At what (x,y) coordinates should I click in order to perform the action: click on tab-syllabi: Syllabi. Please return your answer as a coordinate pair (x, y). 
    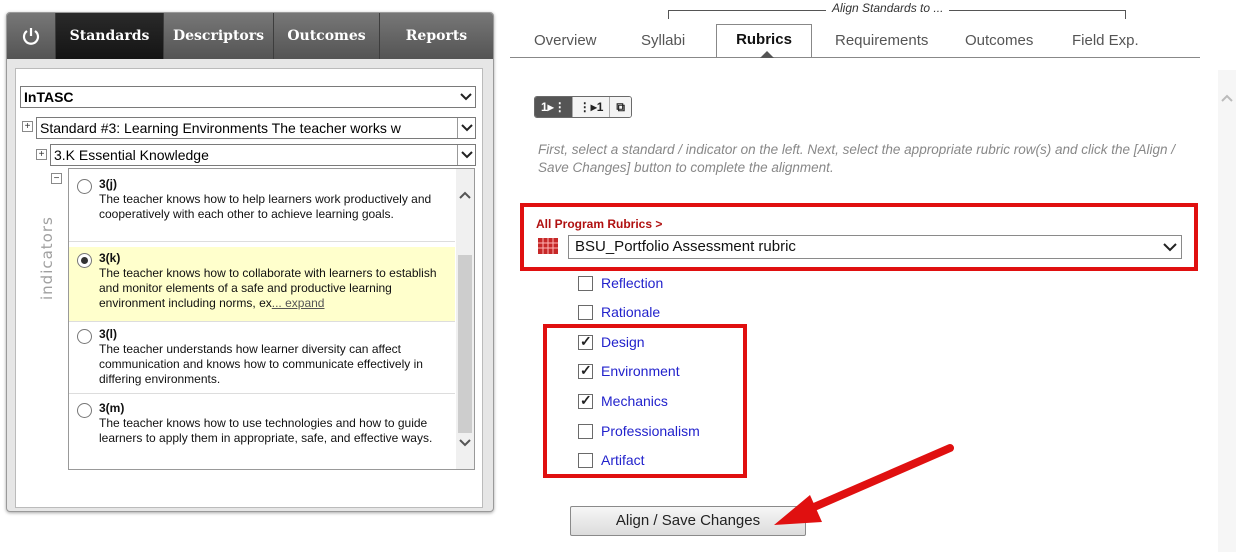
    Looking at the image, I should click on (663, 42).